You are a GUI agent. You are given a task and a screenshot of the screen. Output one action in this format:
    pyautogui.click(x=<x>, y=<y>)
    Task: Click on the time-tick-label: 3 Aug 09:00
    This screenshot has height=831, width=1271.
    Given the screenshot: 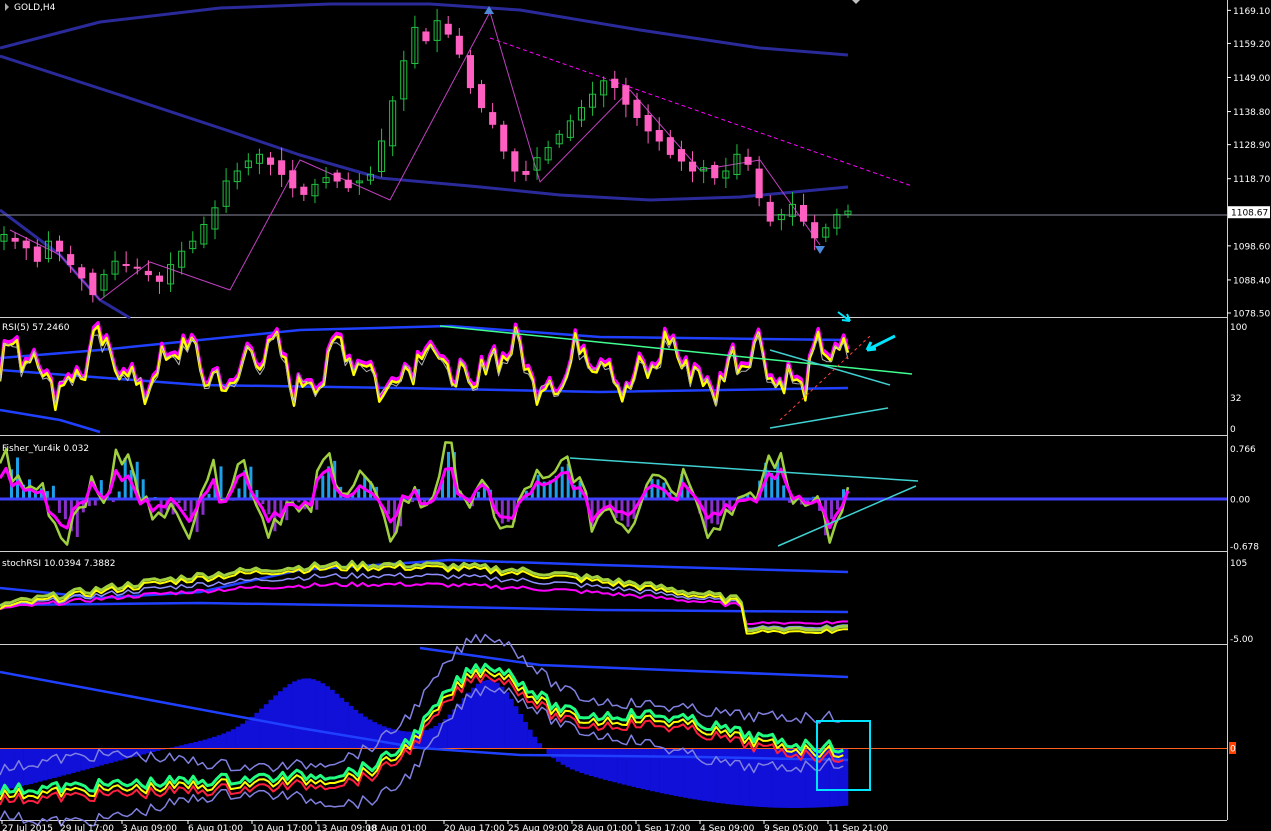 What is the action you would take?
    pyautogui.click(x=149, y=827)
    